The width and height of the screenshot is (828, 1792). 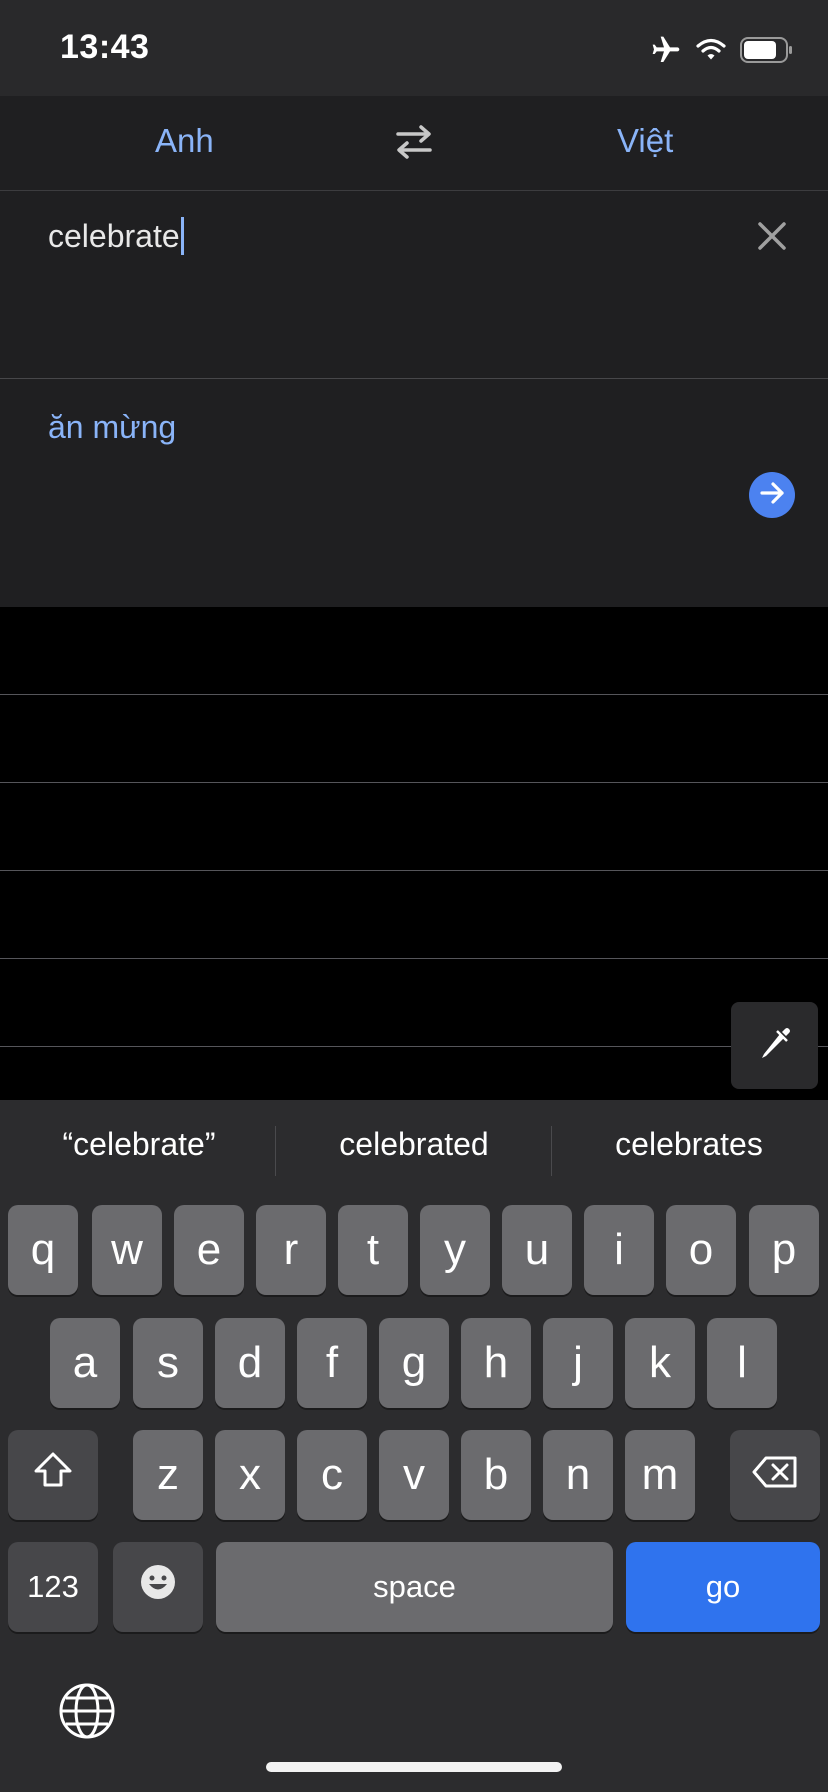 I want to click on key-x: x, so click(x=250, y=1475).